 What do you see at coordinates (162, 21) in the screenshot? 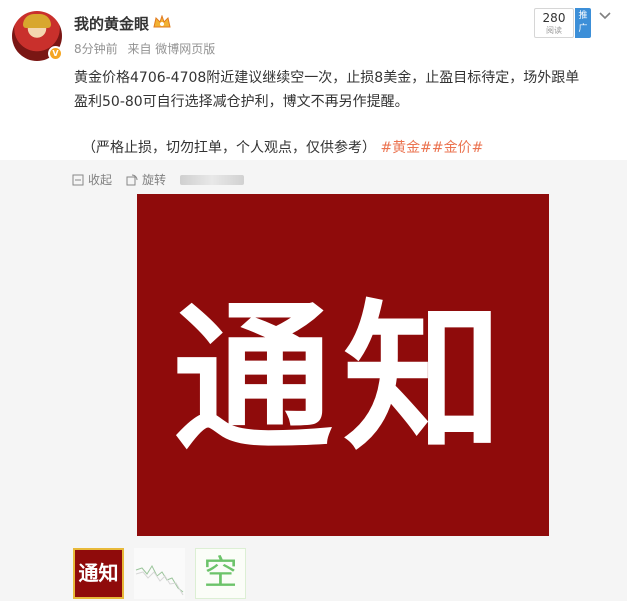
I see `crown-icon` at bounding box center [162, 21].